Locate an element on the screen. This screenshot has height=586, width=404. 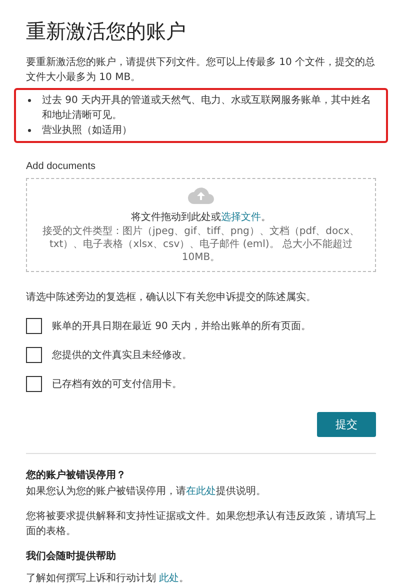
submit-button: 提交 is located at coordinates (346, 424).